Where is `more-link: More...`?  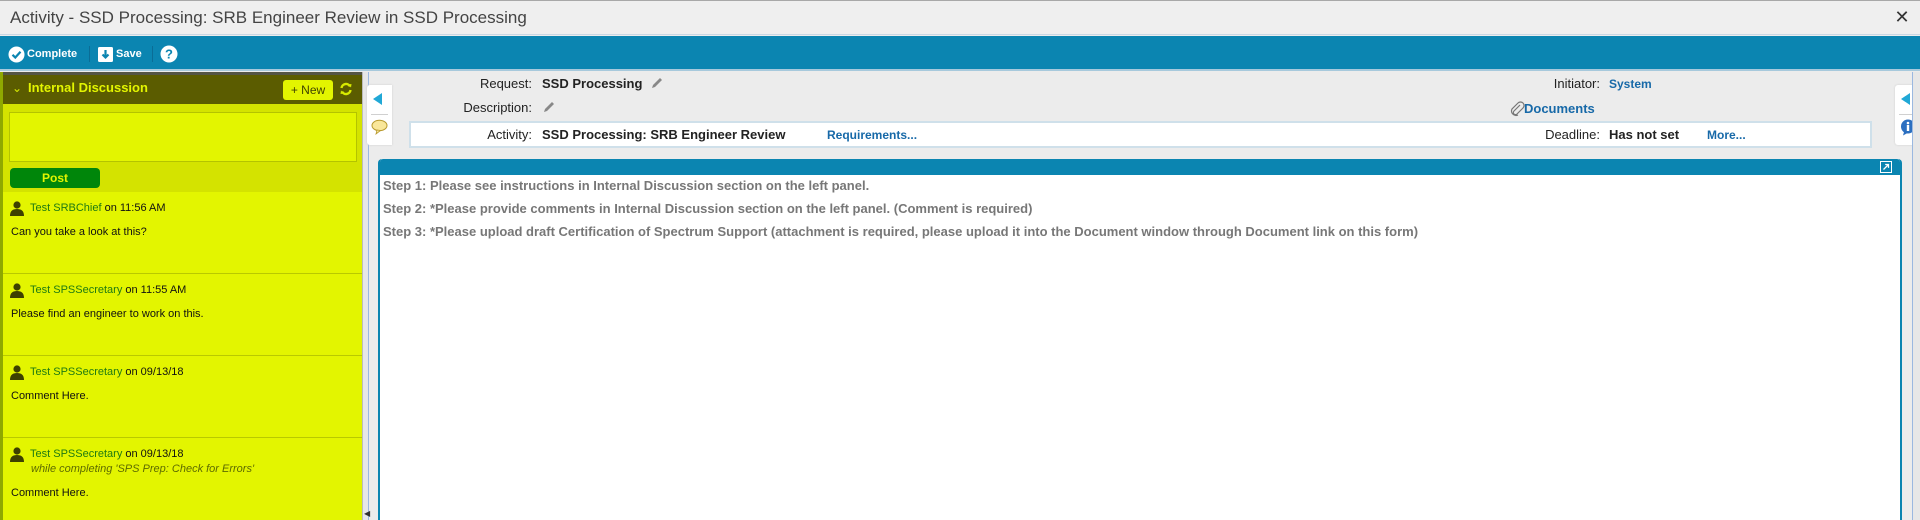
more-link: More... is located at coordinates (1726, 135).